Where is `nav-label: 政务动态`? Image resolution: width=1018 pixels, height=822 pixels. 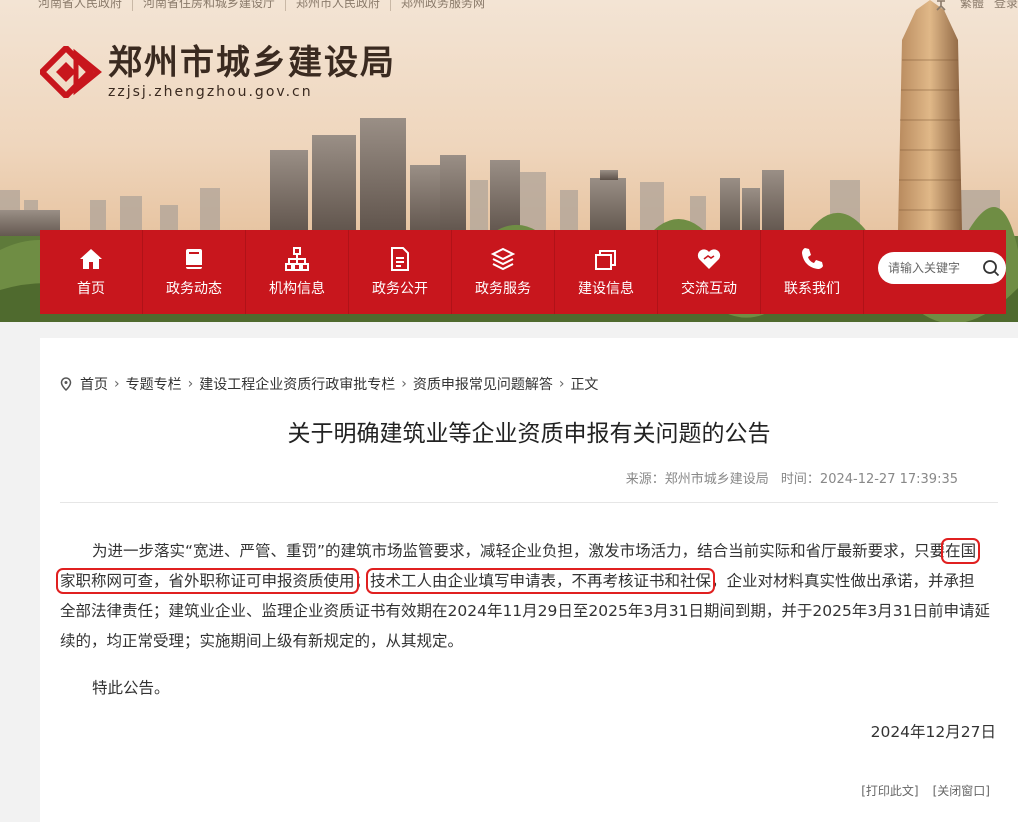
nav-label: 政务动态 is located at coordinates (194, 289).